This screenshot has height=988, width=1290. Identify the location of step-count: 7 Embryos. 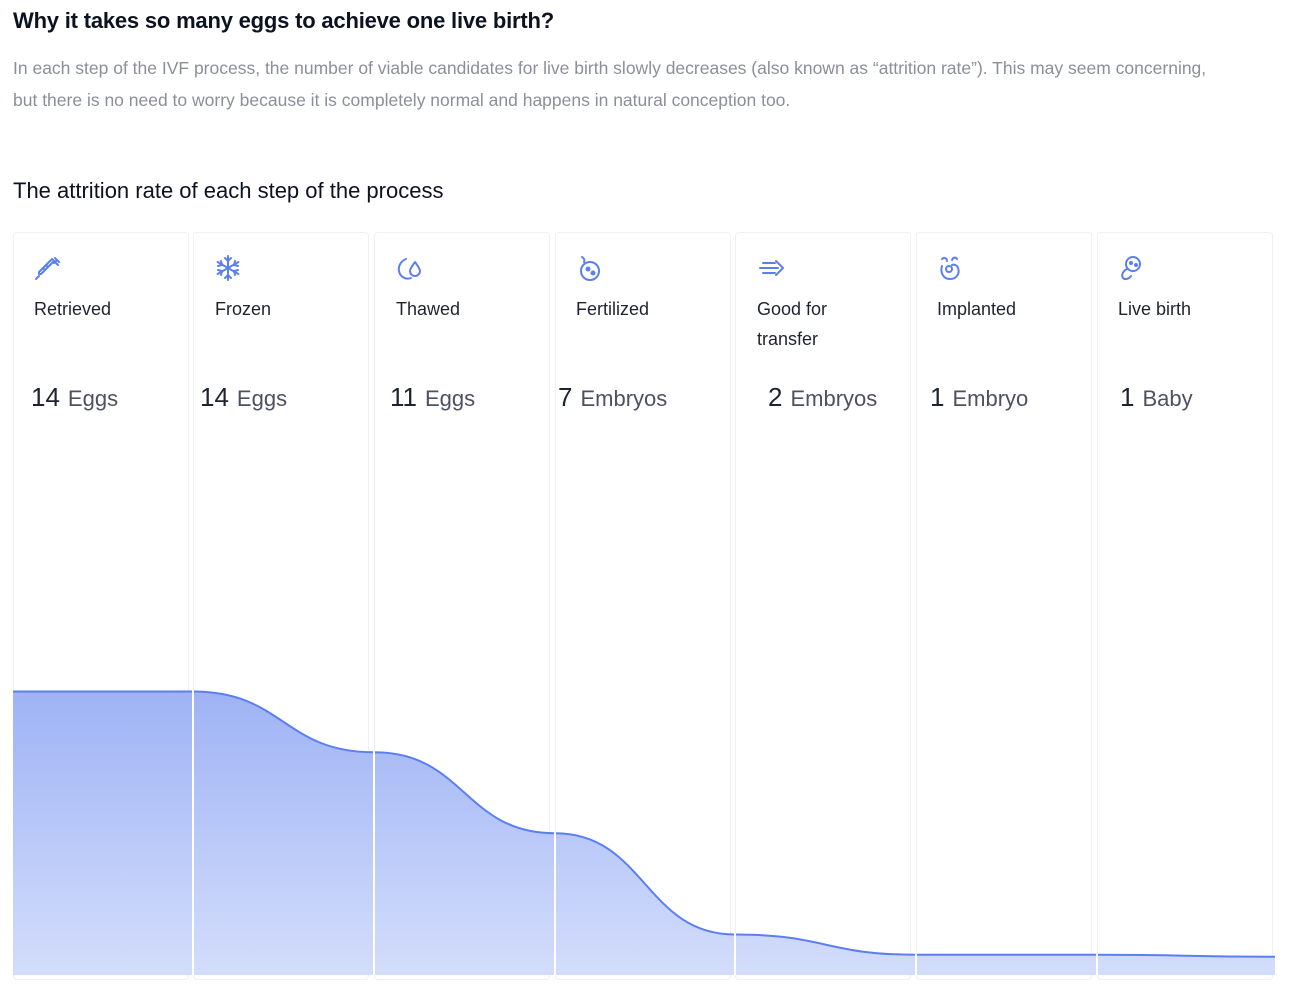
(612, 397).